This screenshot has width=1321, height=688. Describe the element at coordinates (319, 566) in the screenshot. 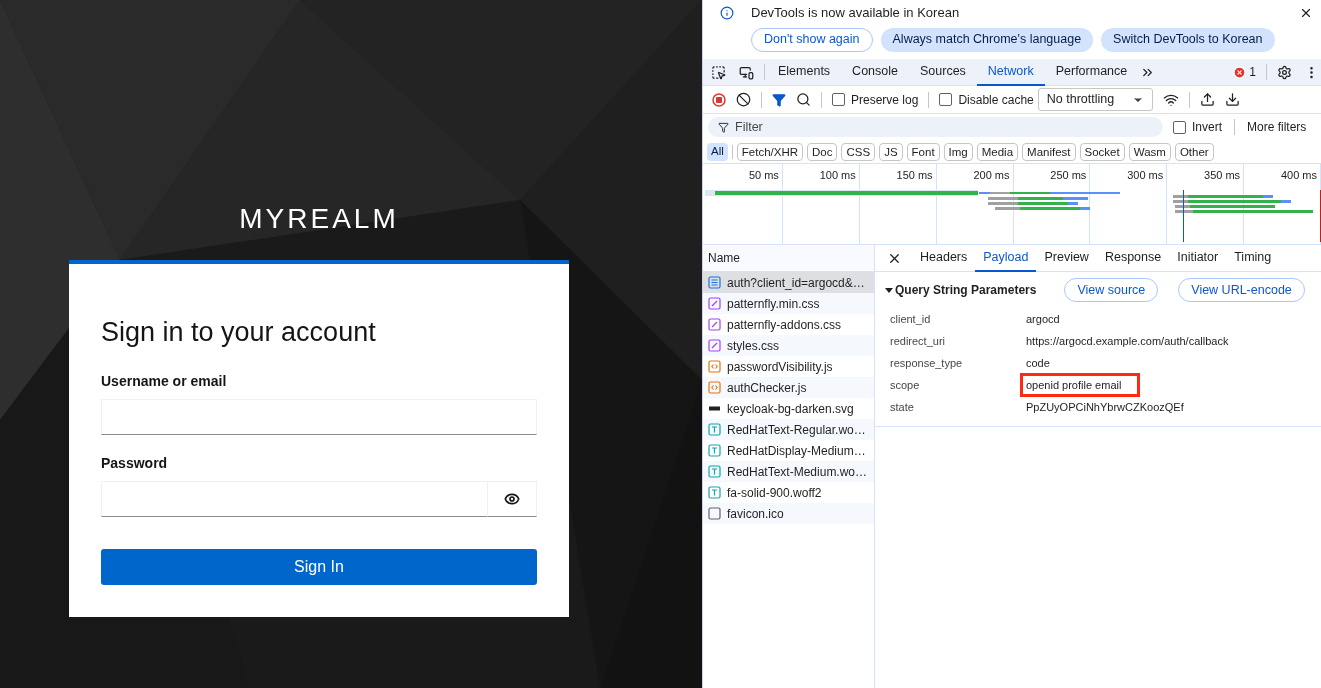

I see `sign-in-button: Sign In` at that location.